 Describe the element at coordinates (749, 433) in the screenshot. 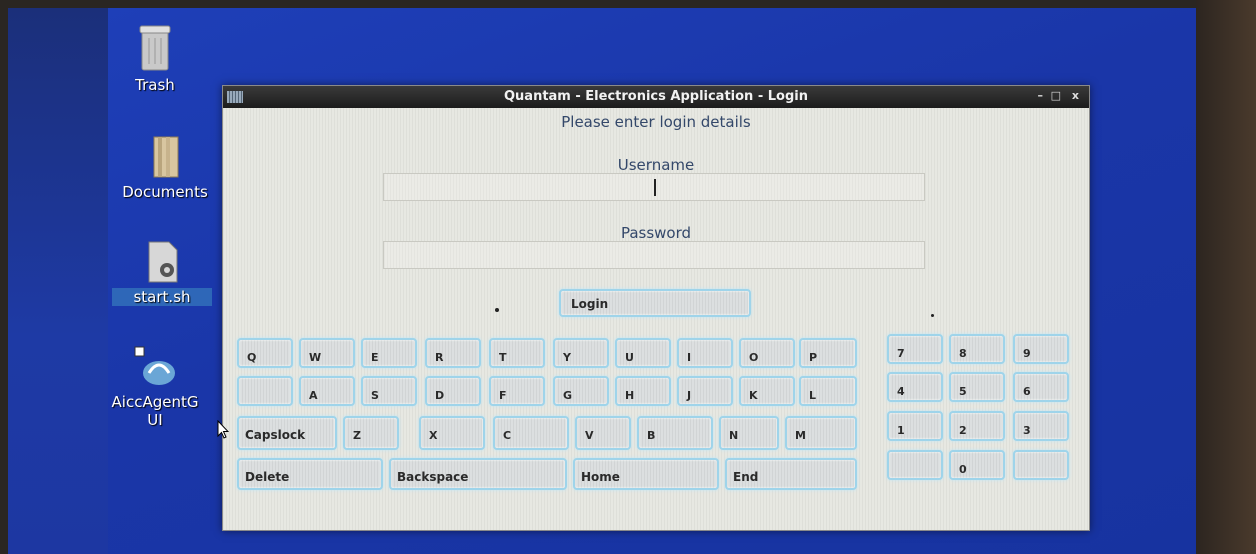

I see `key-n: N` at that location.